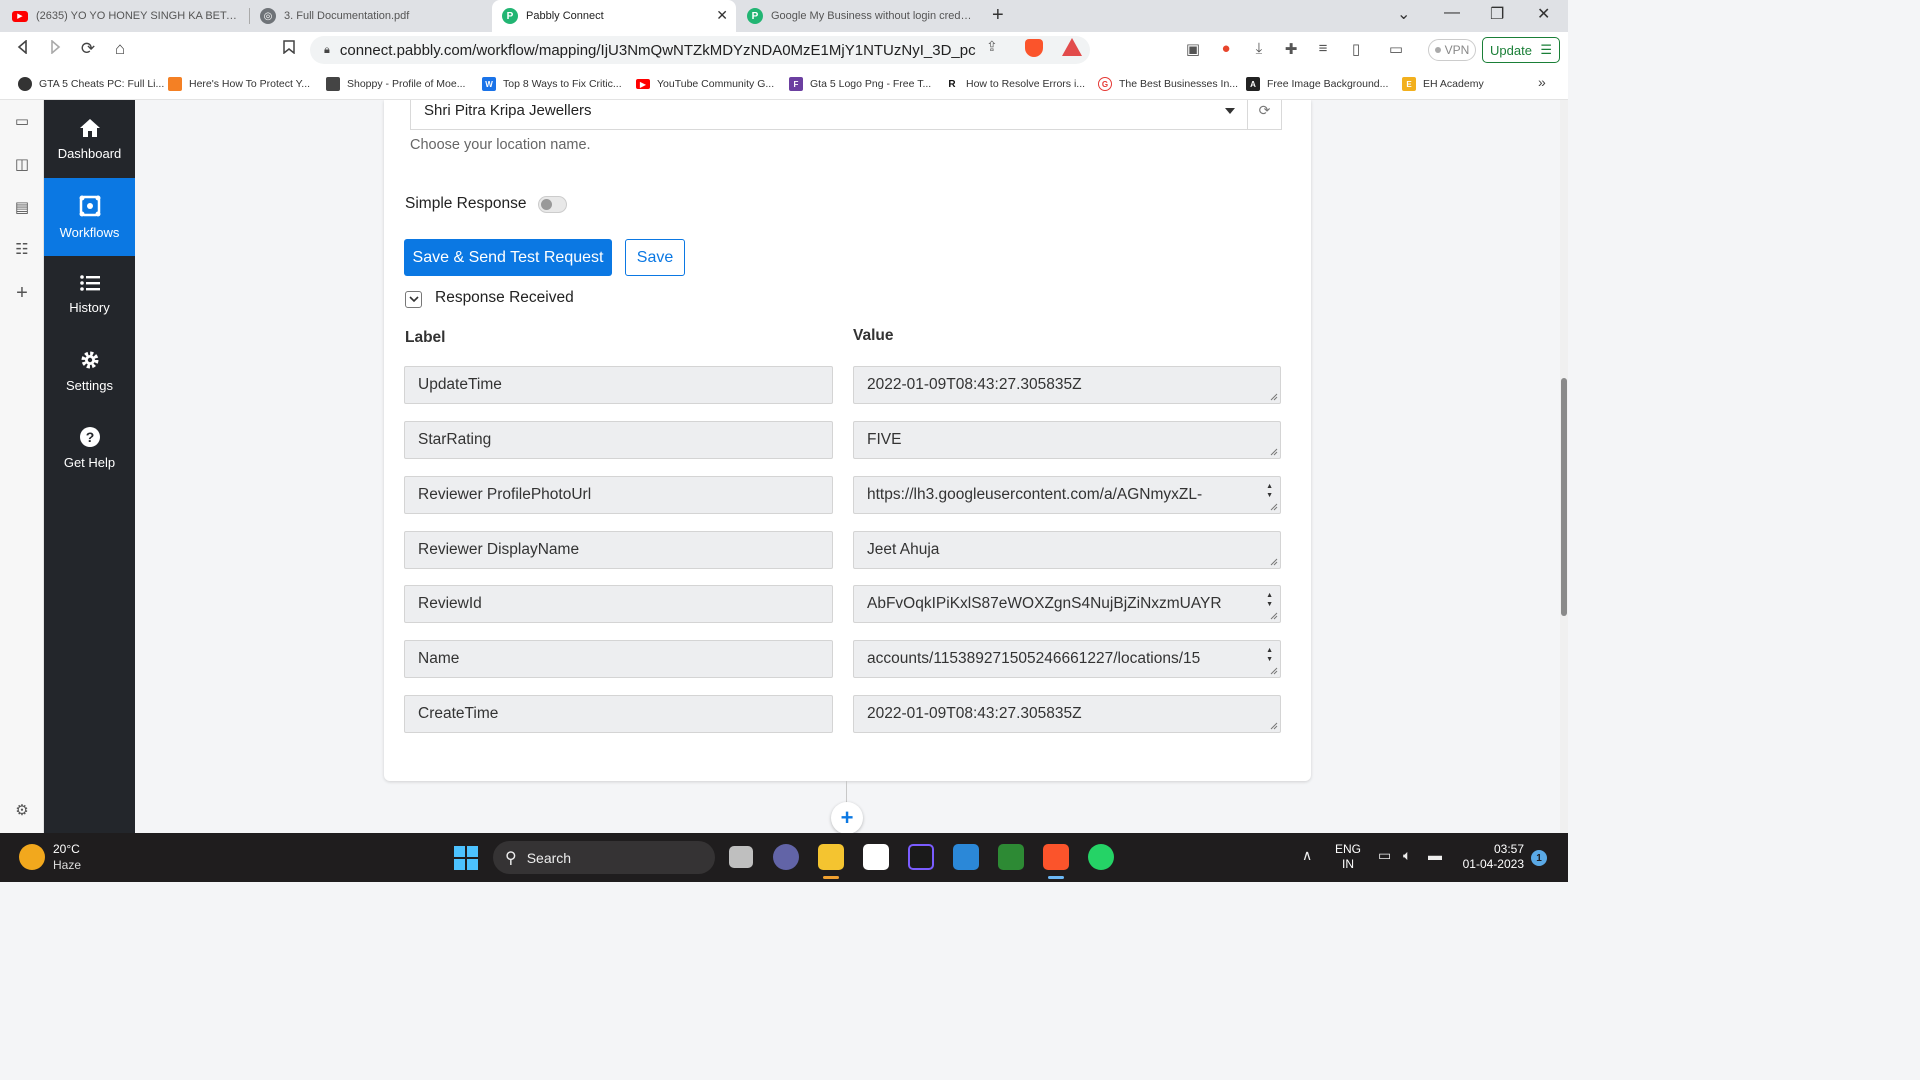  What do you see at coordinates (1348, 857) in the screenshot?
I see `language-indicator: ENG IN` at bounding box center [1348, 857].